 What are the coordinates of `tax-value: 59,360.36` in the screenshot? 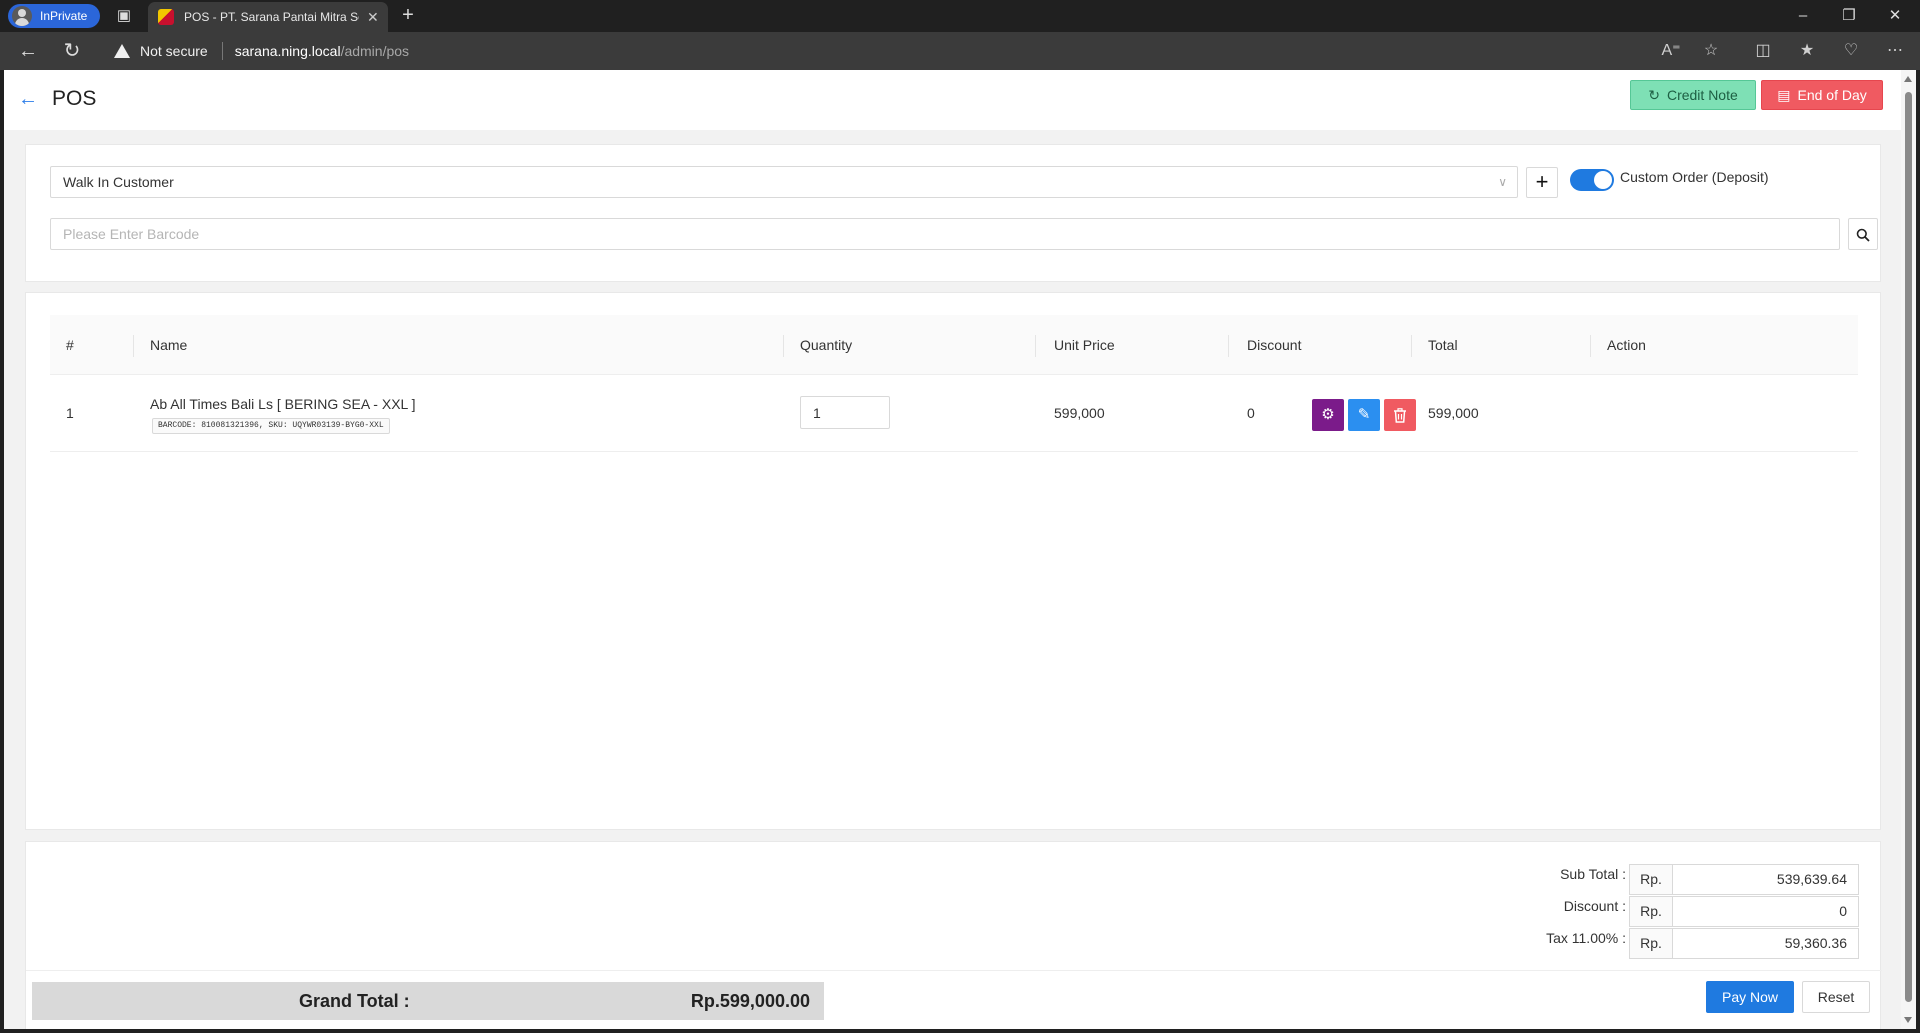 It's located at (1765, 943).